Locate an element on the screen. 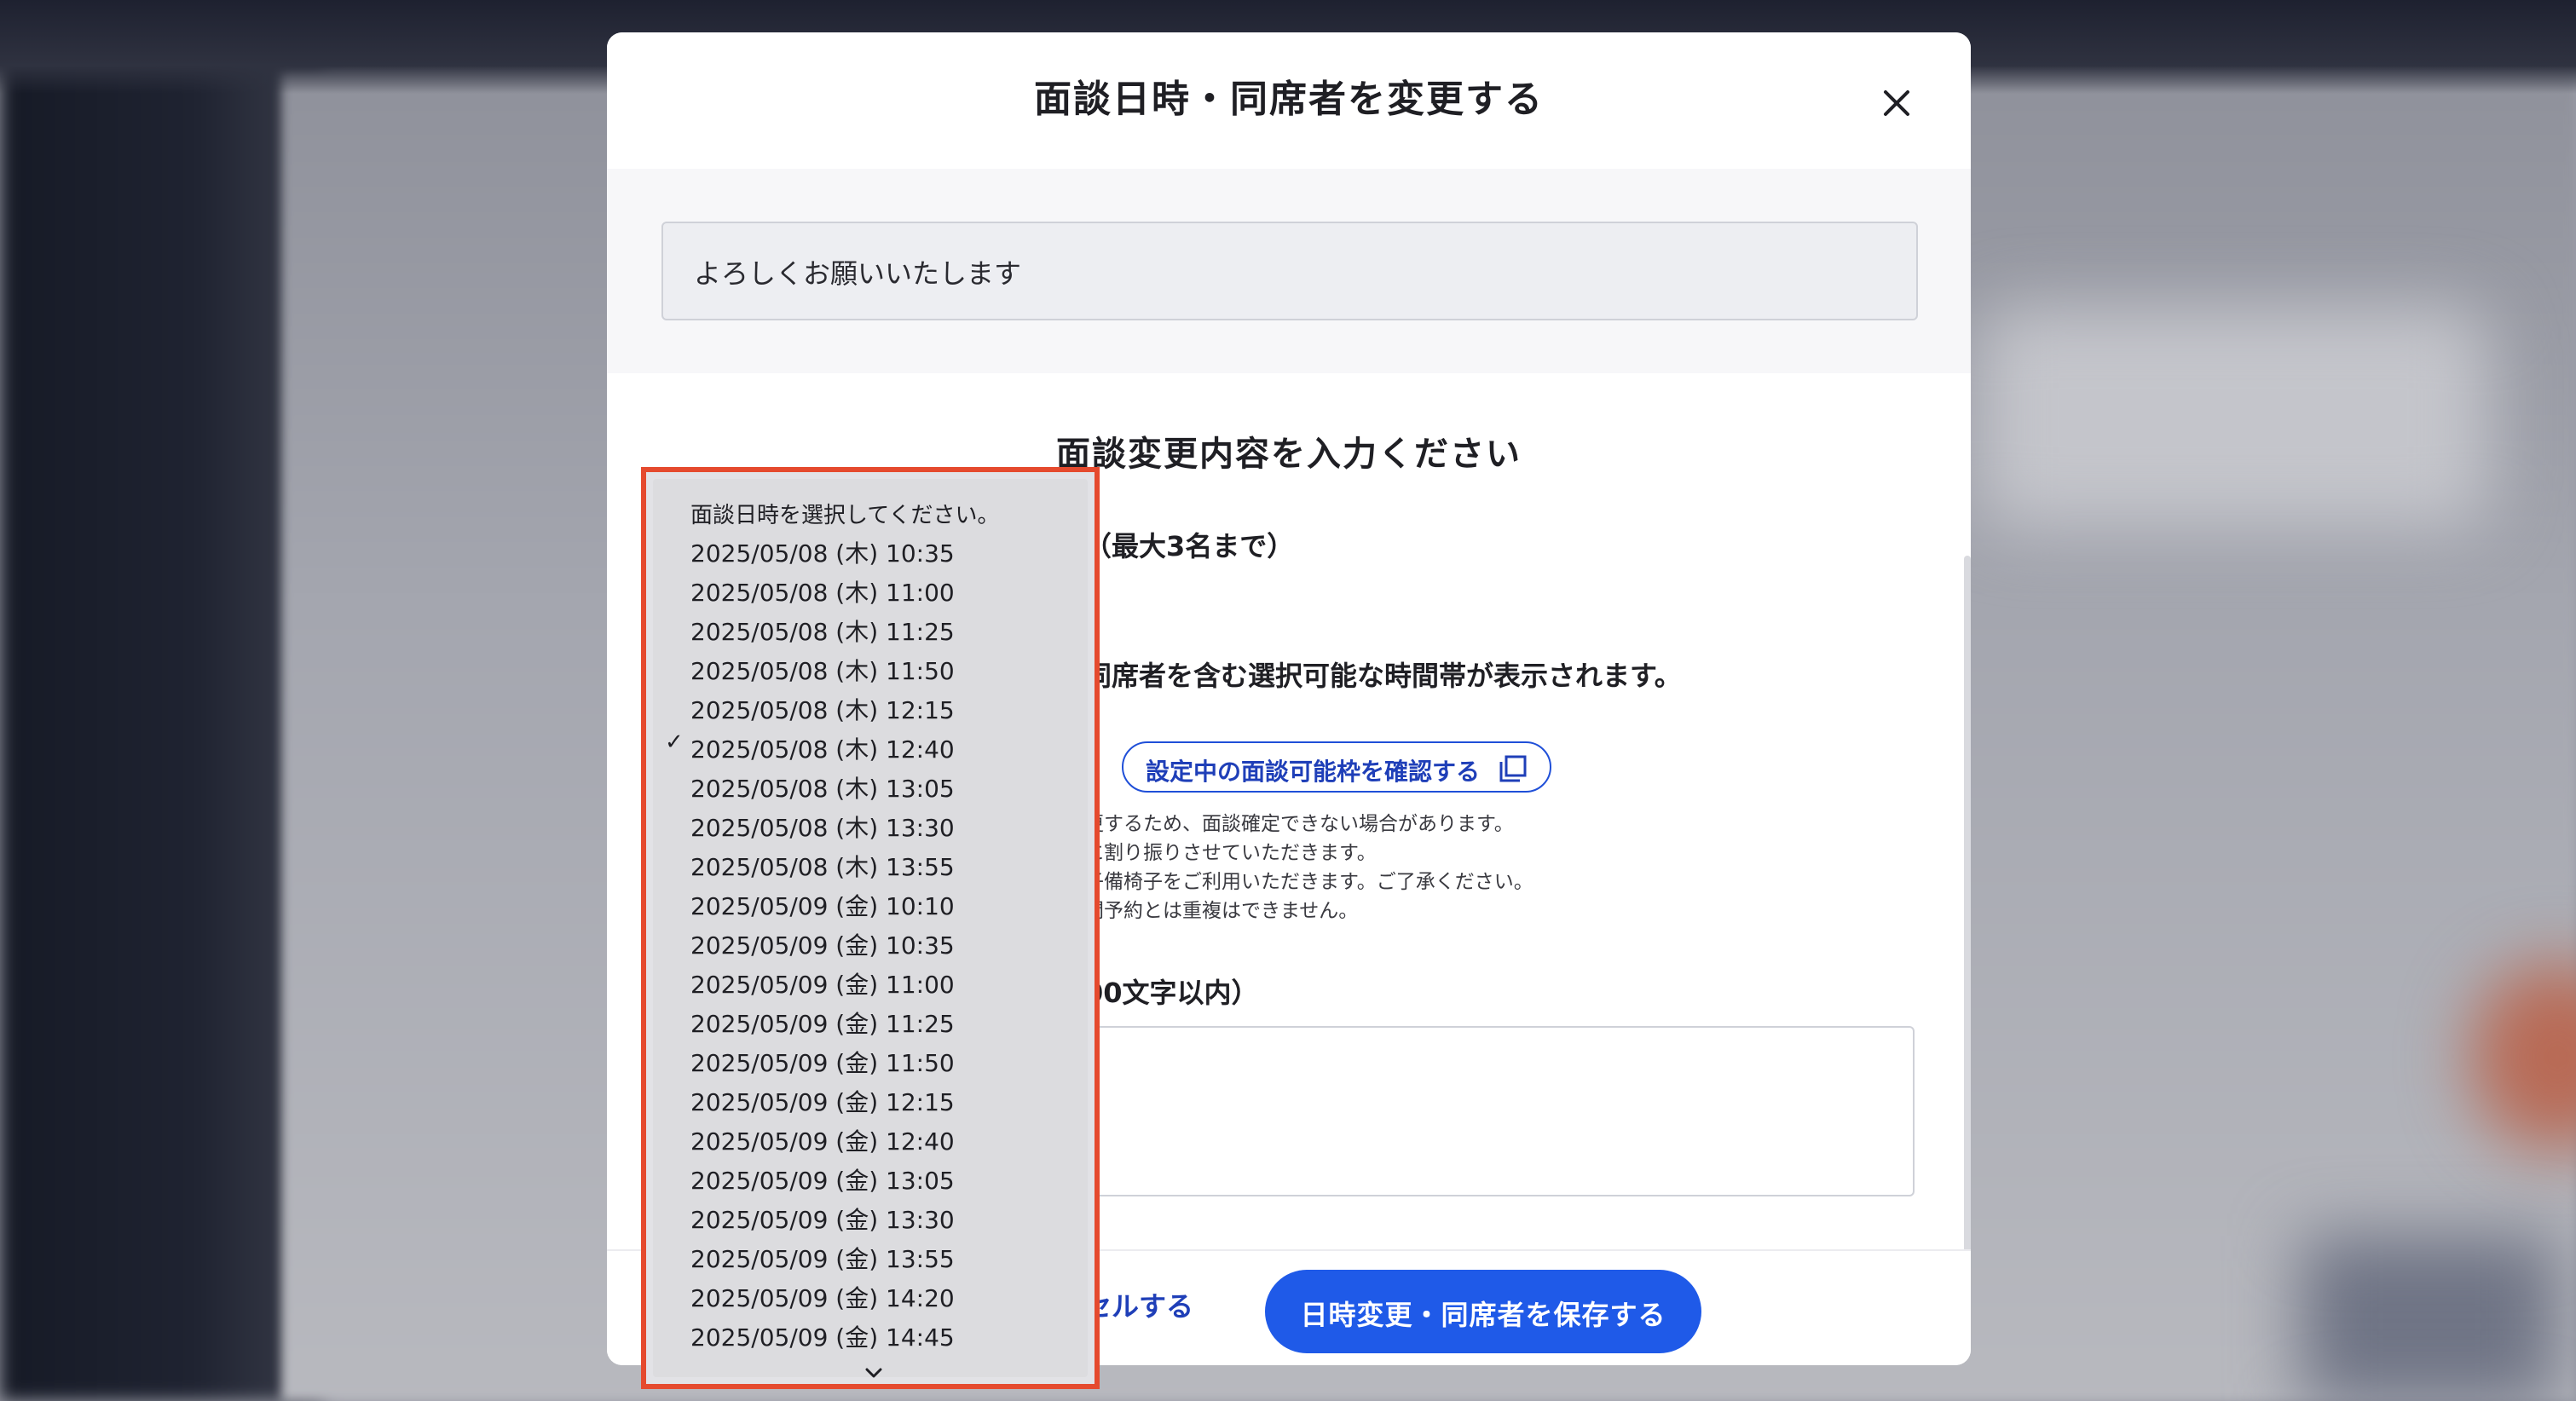  close-icon is located at coordinates (1896, 103).